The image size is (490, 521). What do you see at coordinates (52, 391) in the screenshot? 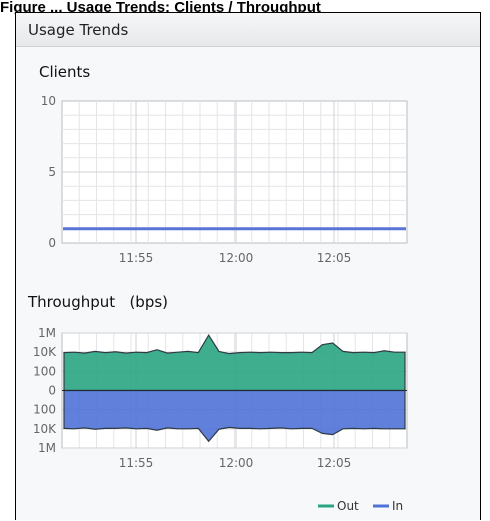
I see `throughput-y-tick: 0` at bounding box center [52, 391].